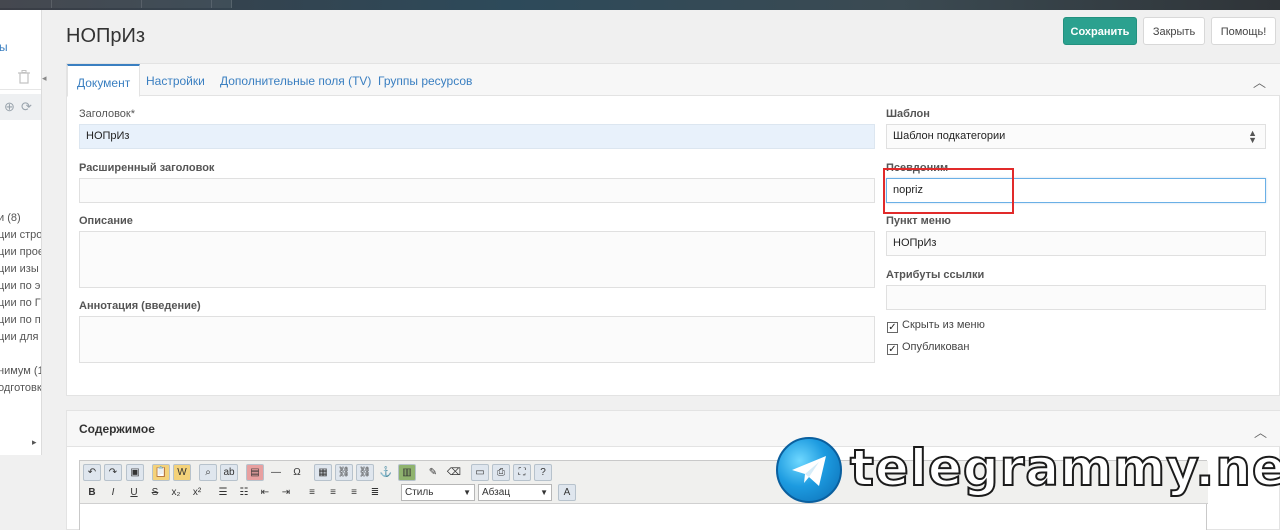  What do you see at coordinates (104, 80) in the screenshot?
I see `tab-document: Документ` at bounding box center [104, 80].